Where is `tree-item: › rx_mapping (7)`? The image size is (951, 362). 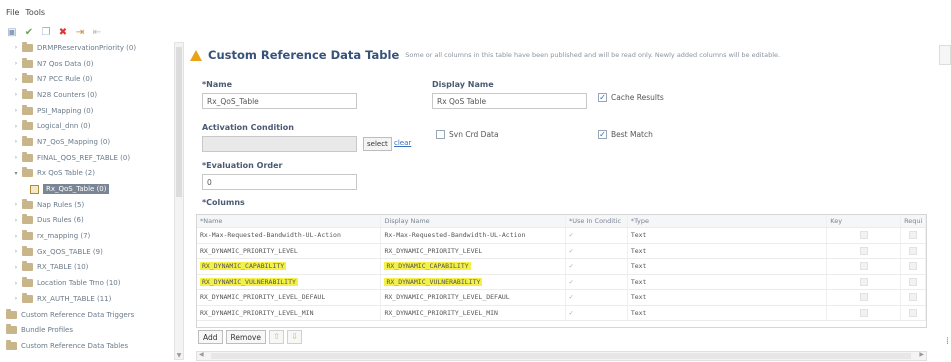 tree-item: › rx_mapping (7) is located at coordinates (86, 236).